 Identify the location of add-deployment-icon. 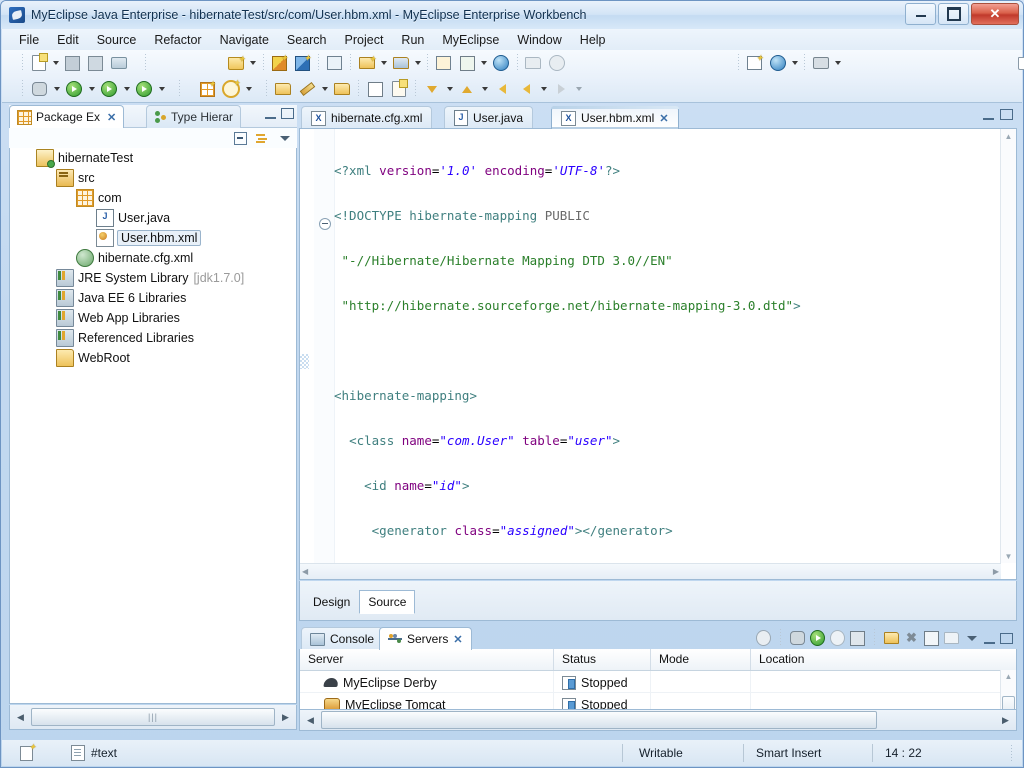
(931, 638).